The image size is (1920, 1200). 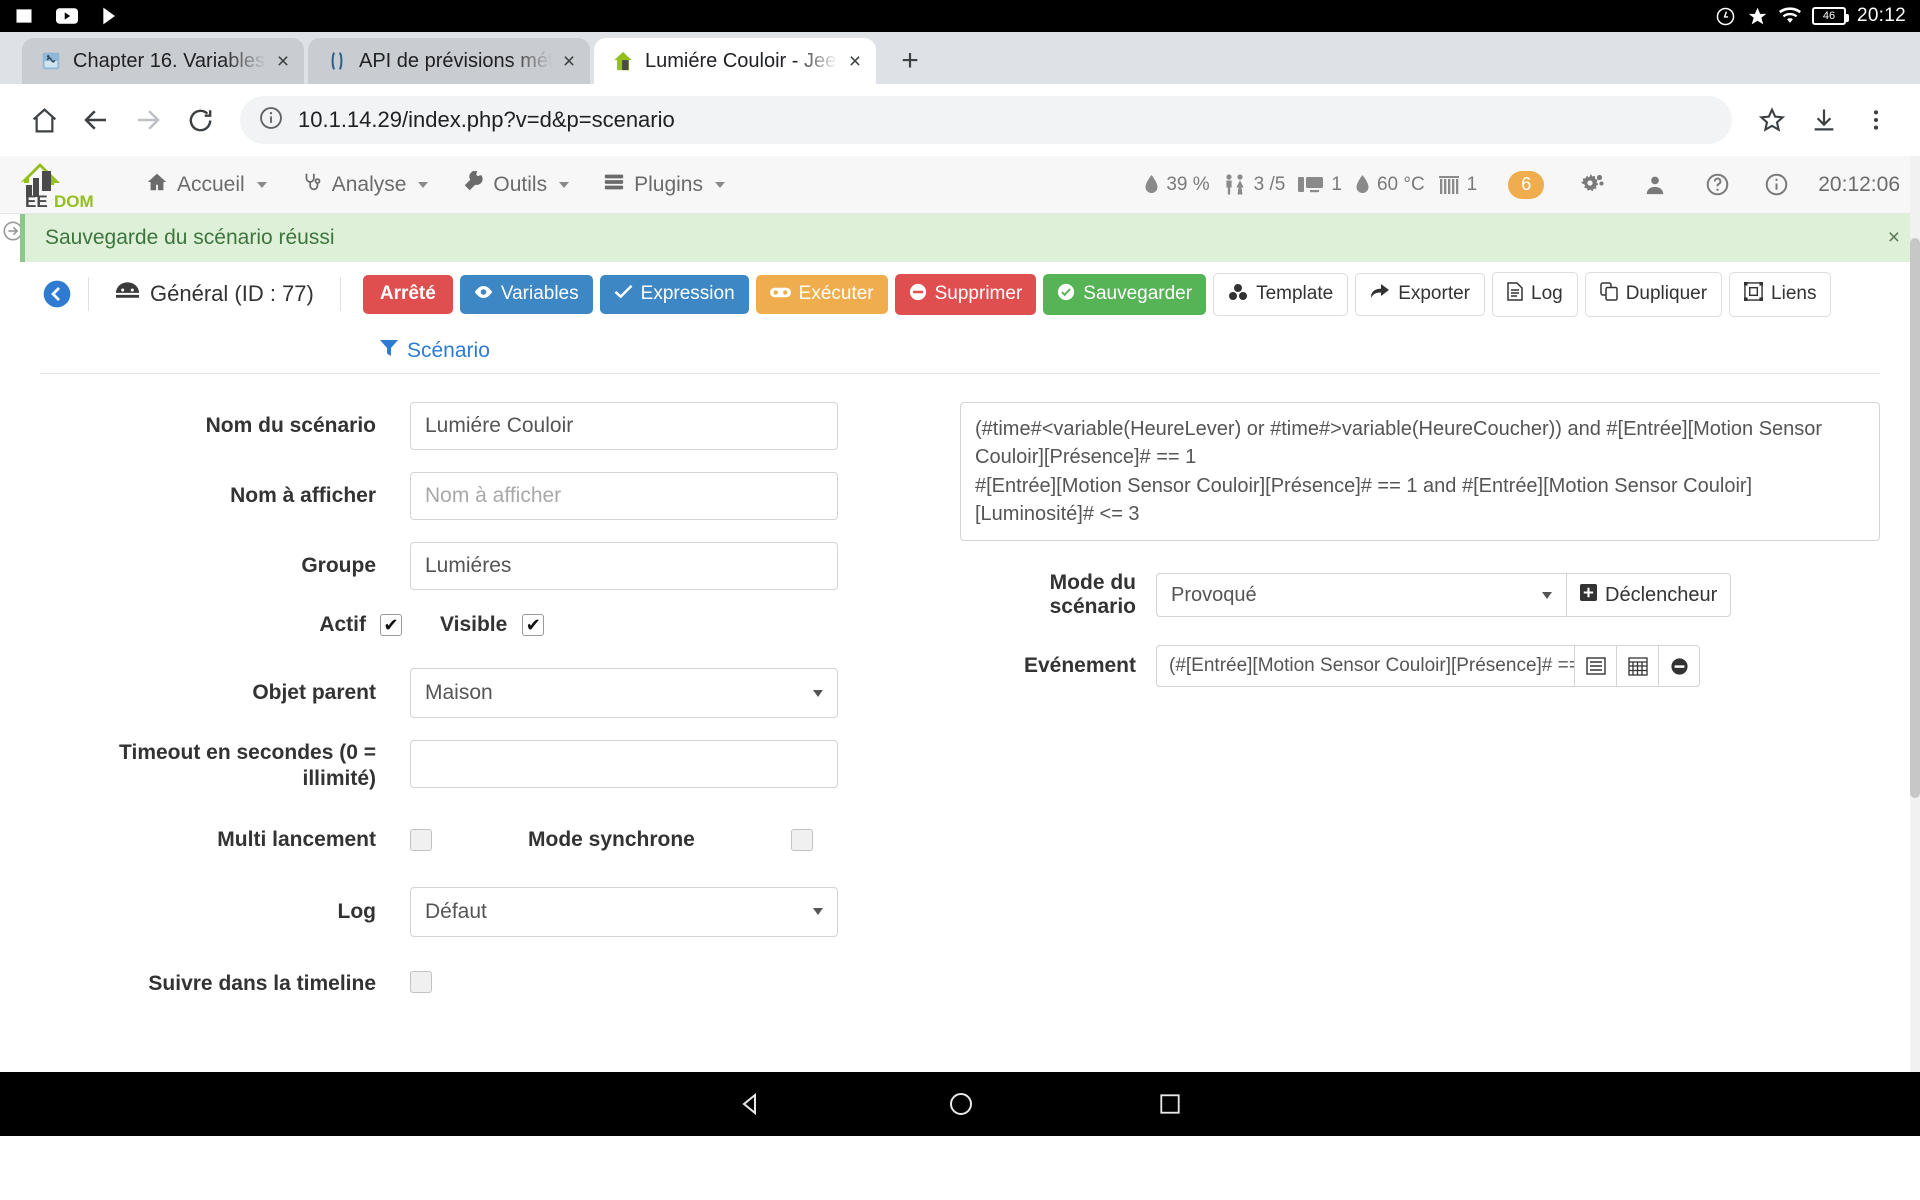 I want to click on home-icon, so click(x=44, y=120).